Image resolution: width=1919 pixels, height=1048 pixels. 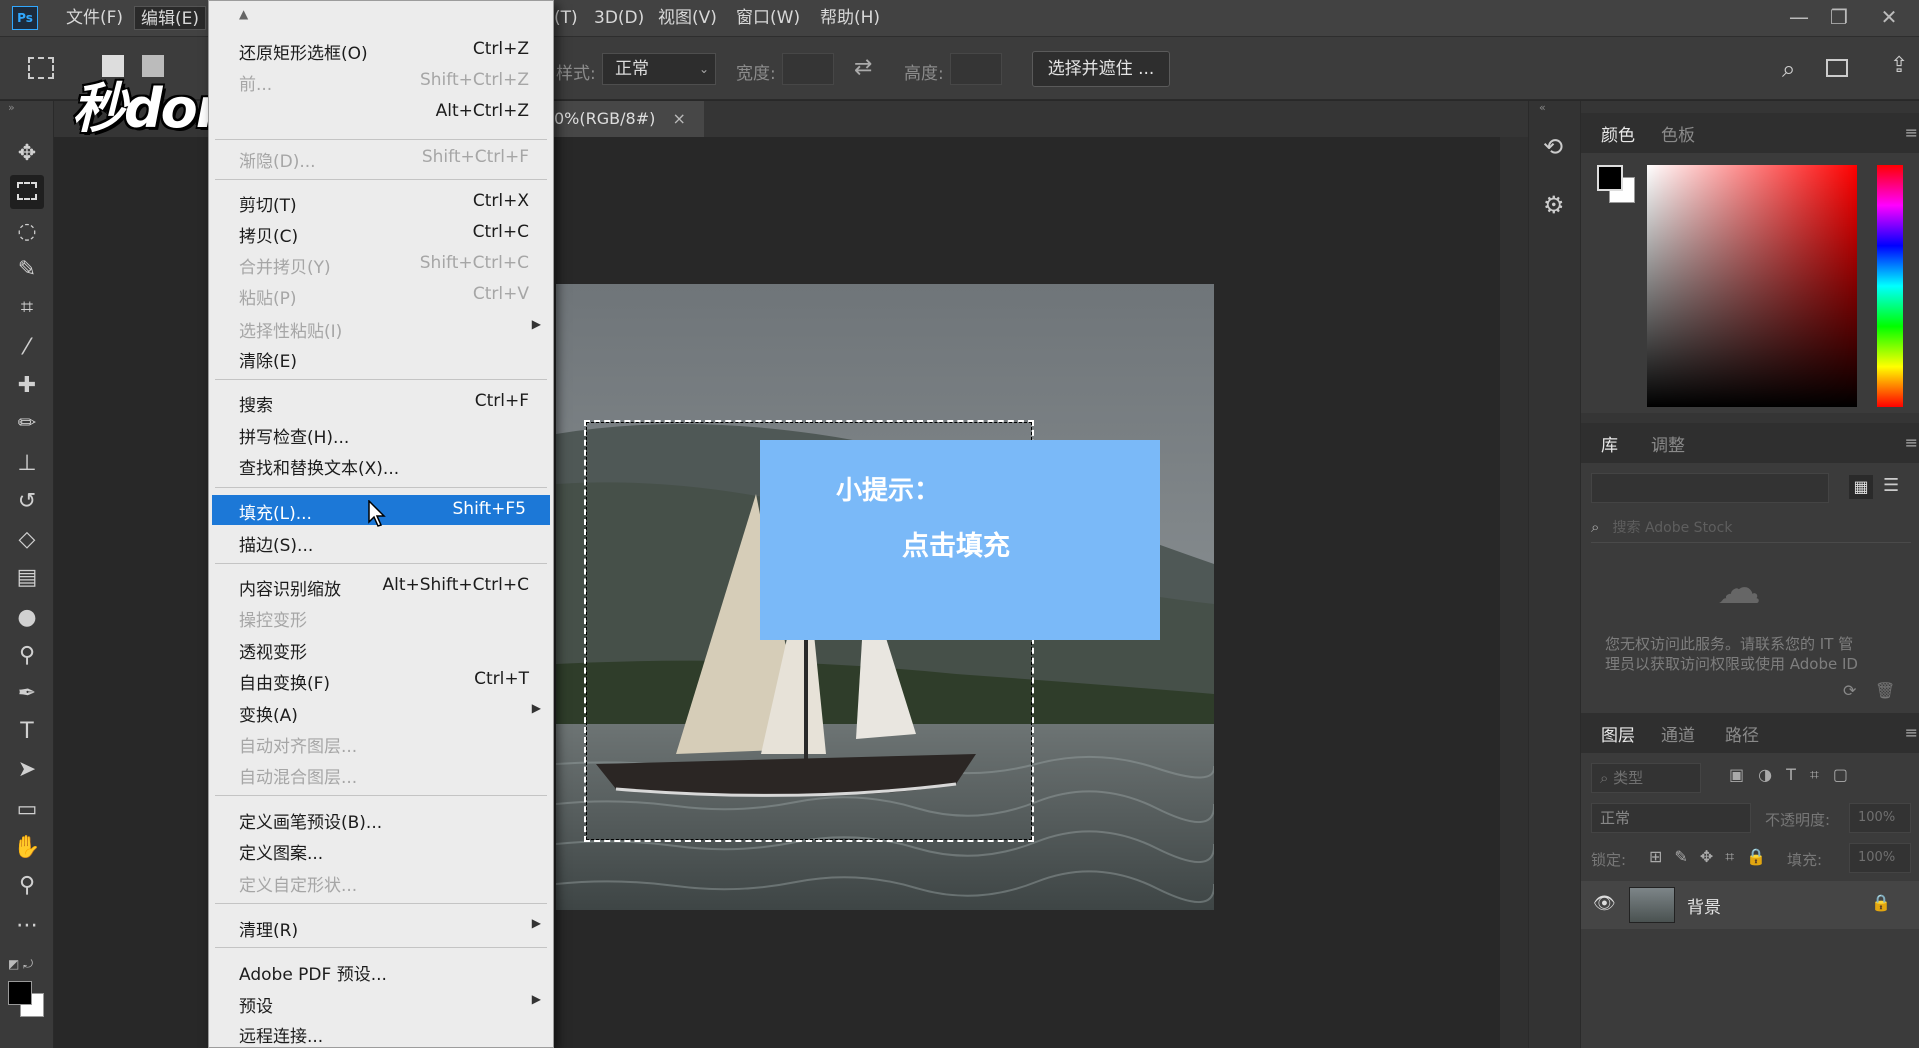 What do you see at coordinates (27, 926) in the screenshot?
I see `more-tools-icon: ⋯` at bounding box center [27, 926].